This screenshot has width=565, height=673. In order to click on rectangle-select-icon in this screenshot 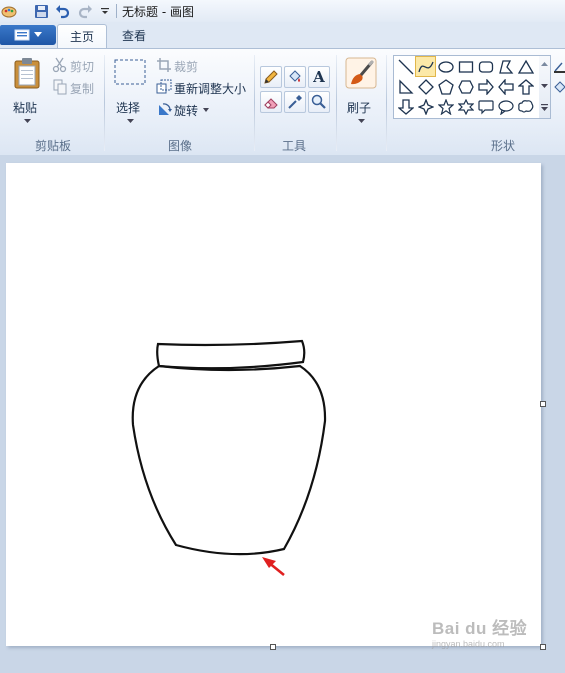, I will do `click(130, 72)`.